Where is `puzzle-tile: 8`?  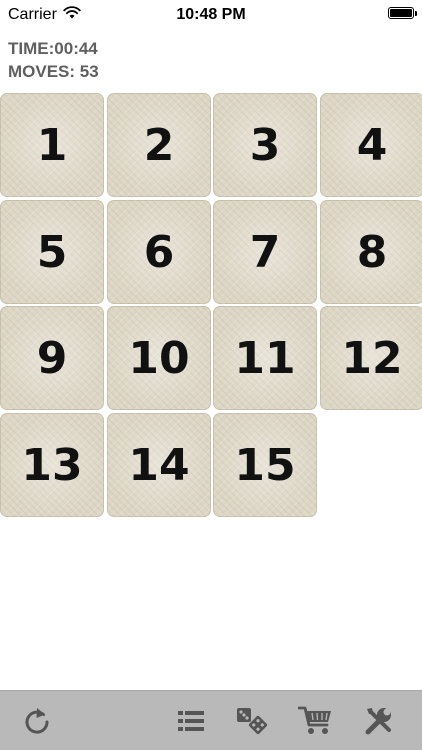
puzzle-tile: 8 is located at coordinates (371, 252).